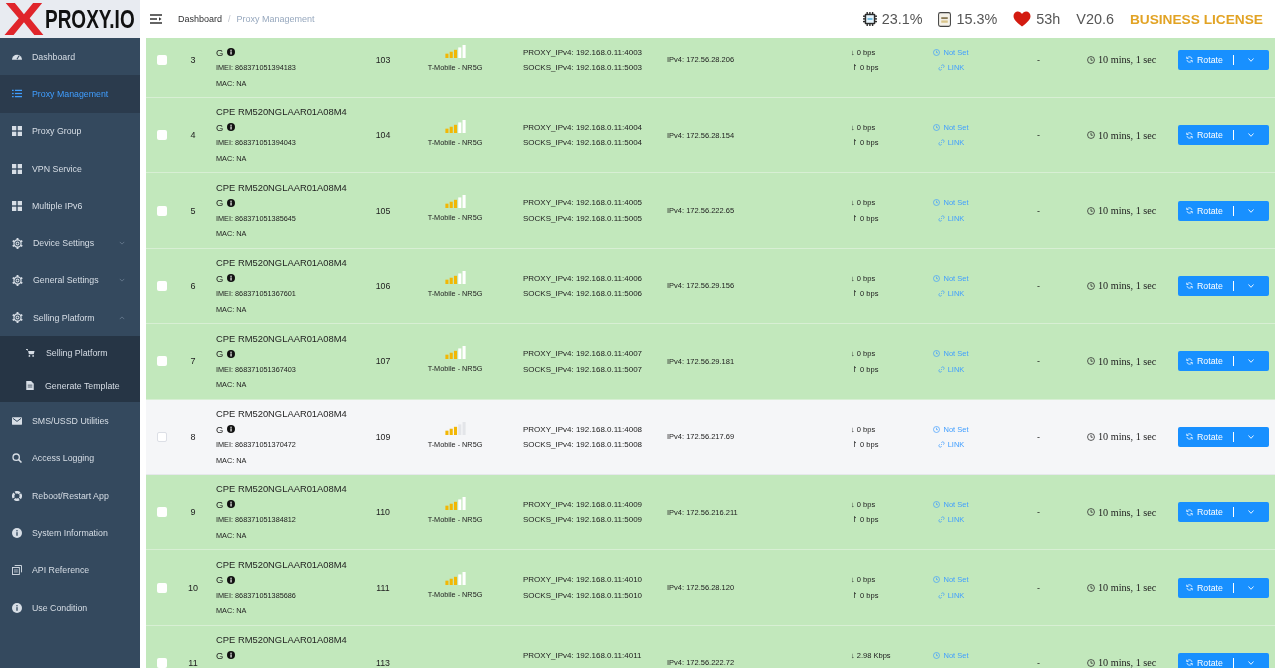  Describe the element at coordinates (70, 94) in the screenshot. I see `sidebar-item: Proxy Management` at that location.